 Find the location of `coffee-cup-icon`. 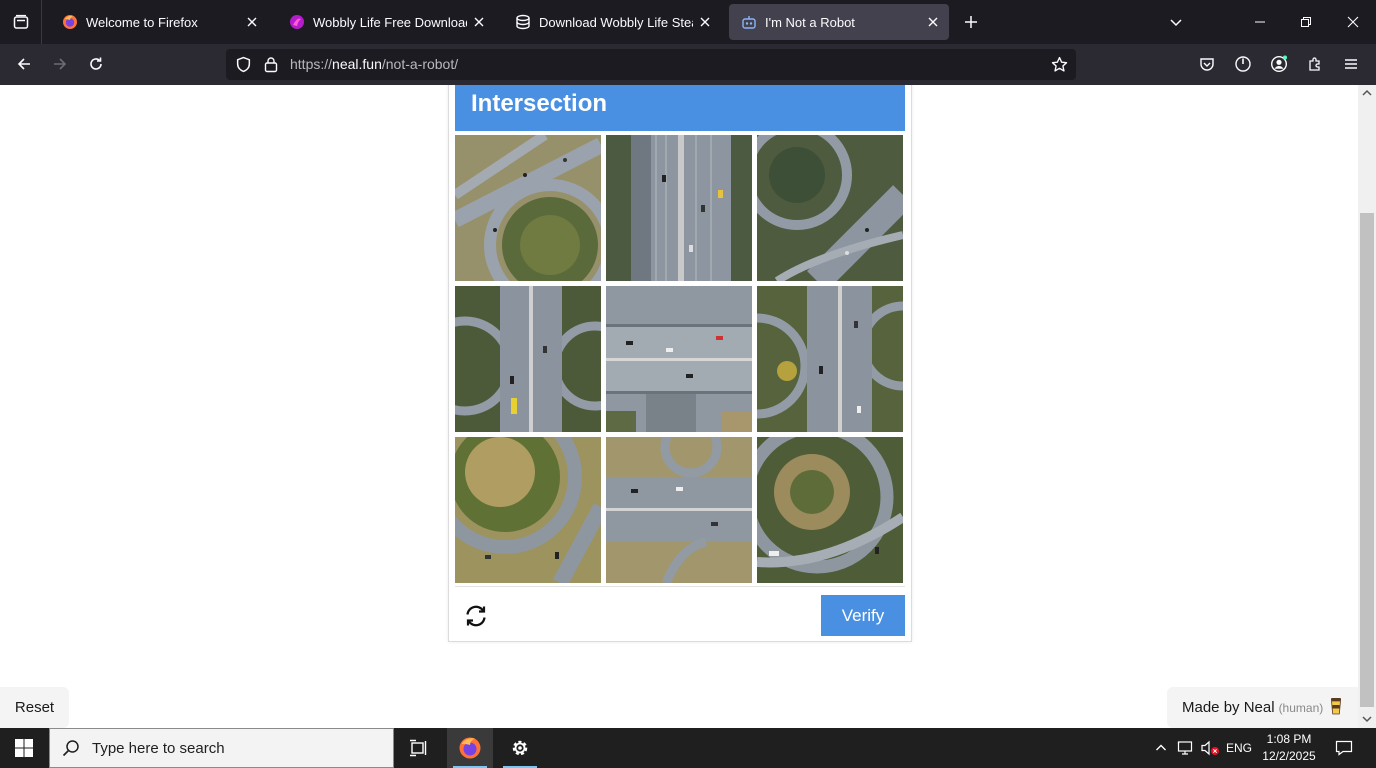

coffee-cup-icon is located at coordinates (1336, 708).